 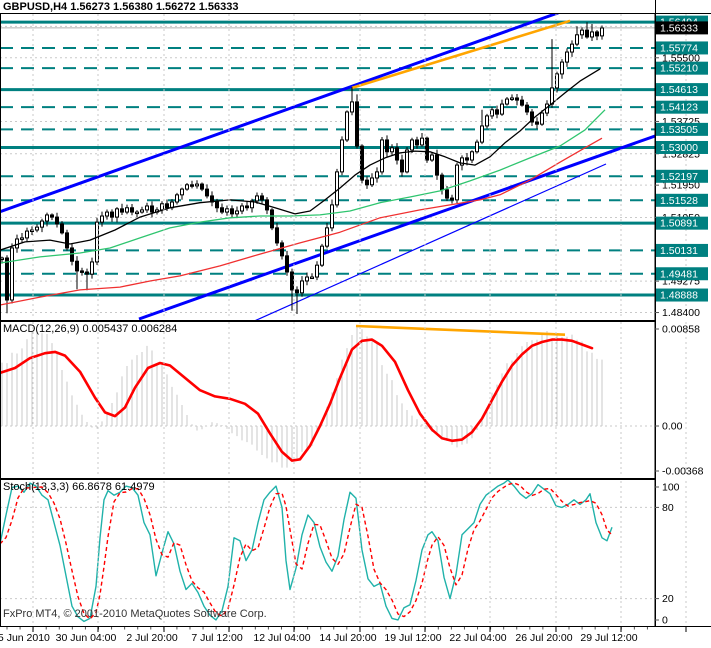 What do you see at coordinates (679, 48) in the screenshot?
I see `level-price-label: 1.55774` at bounding box center [679, 48].